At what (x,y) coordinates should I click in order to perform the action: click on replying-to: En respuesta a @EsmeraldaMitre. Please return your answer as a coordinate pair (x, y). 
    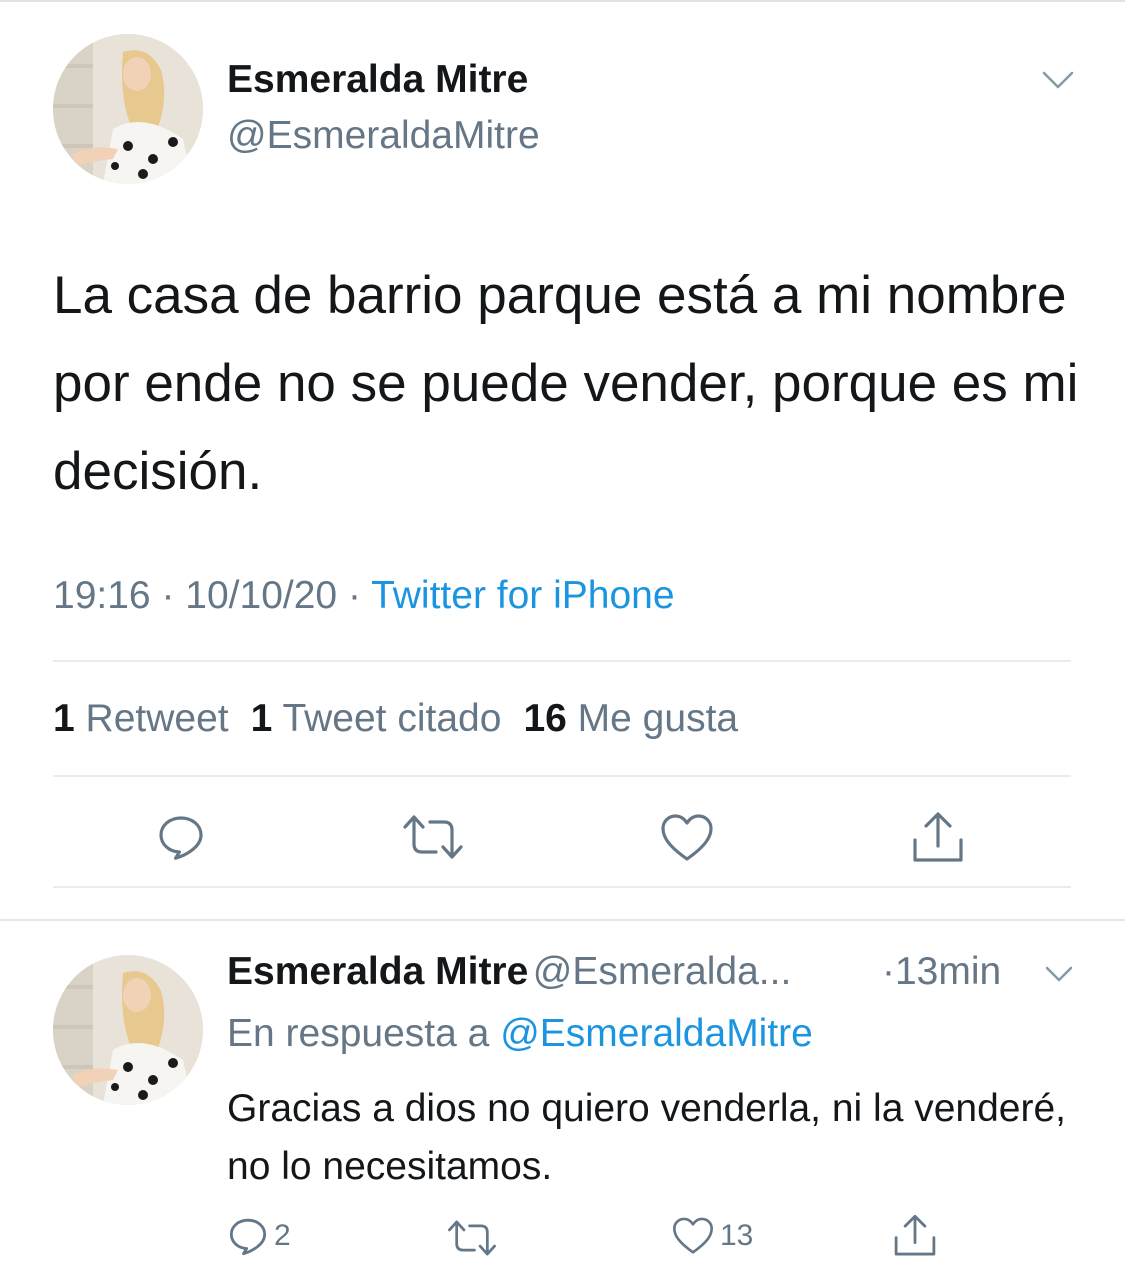
    Looking at the image, I should click on (520, 1034).